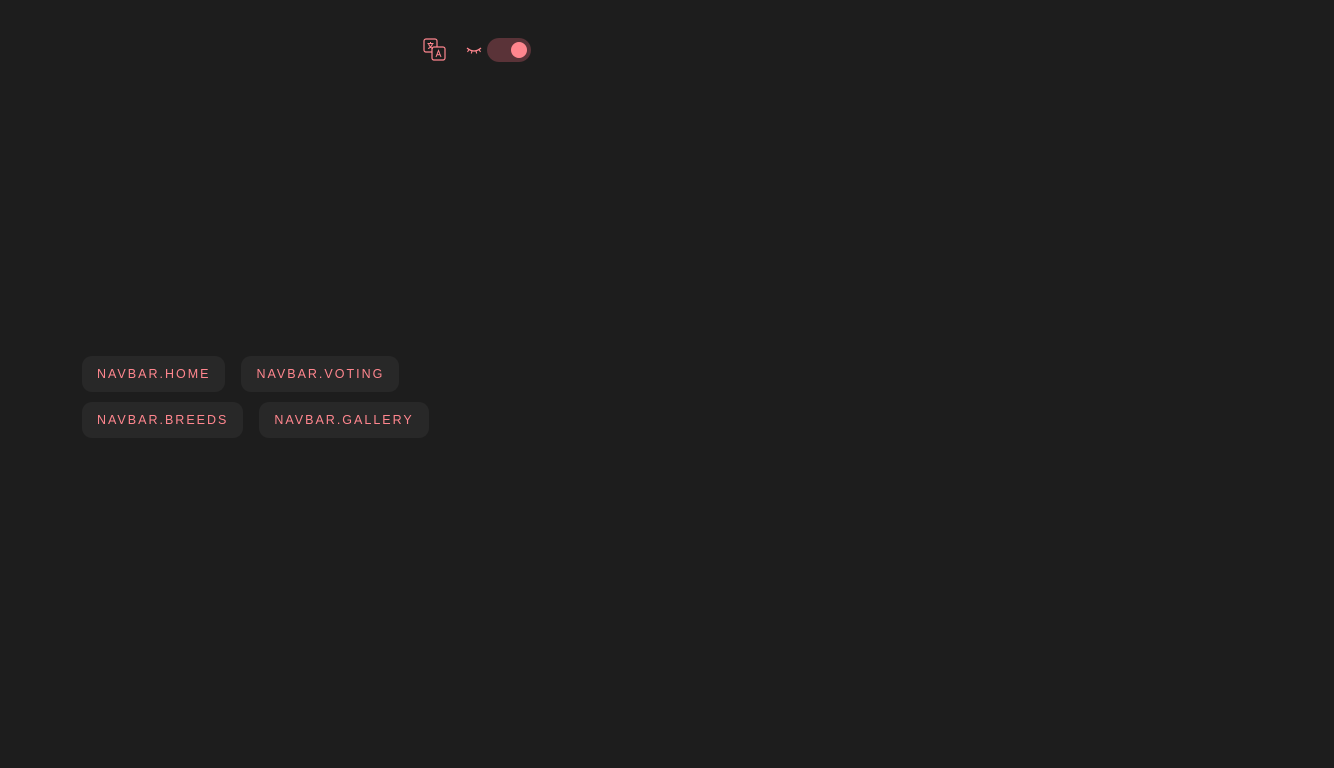 The height and width of the screenshot is (768, 1334). I want to click on theme-toggle, so click(509, 50).